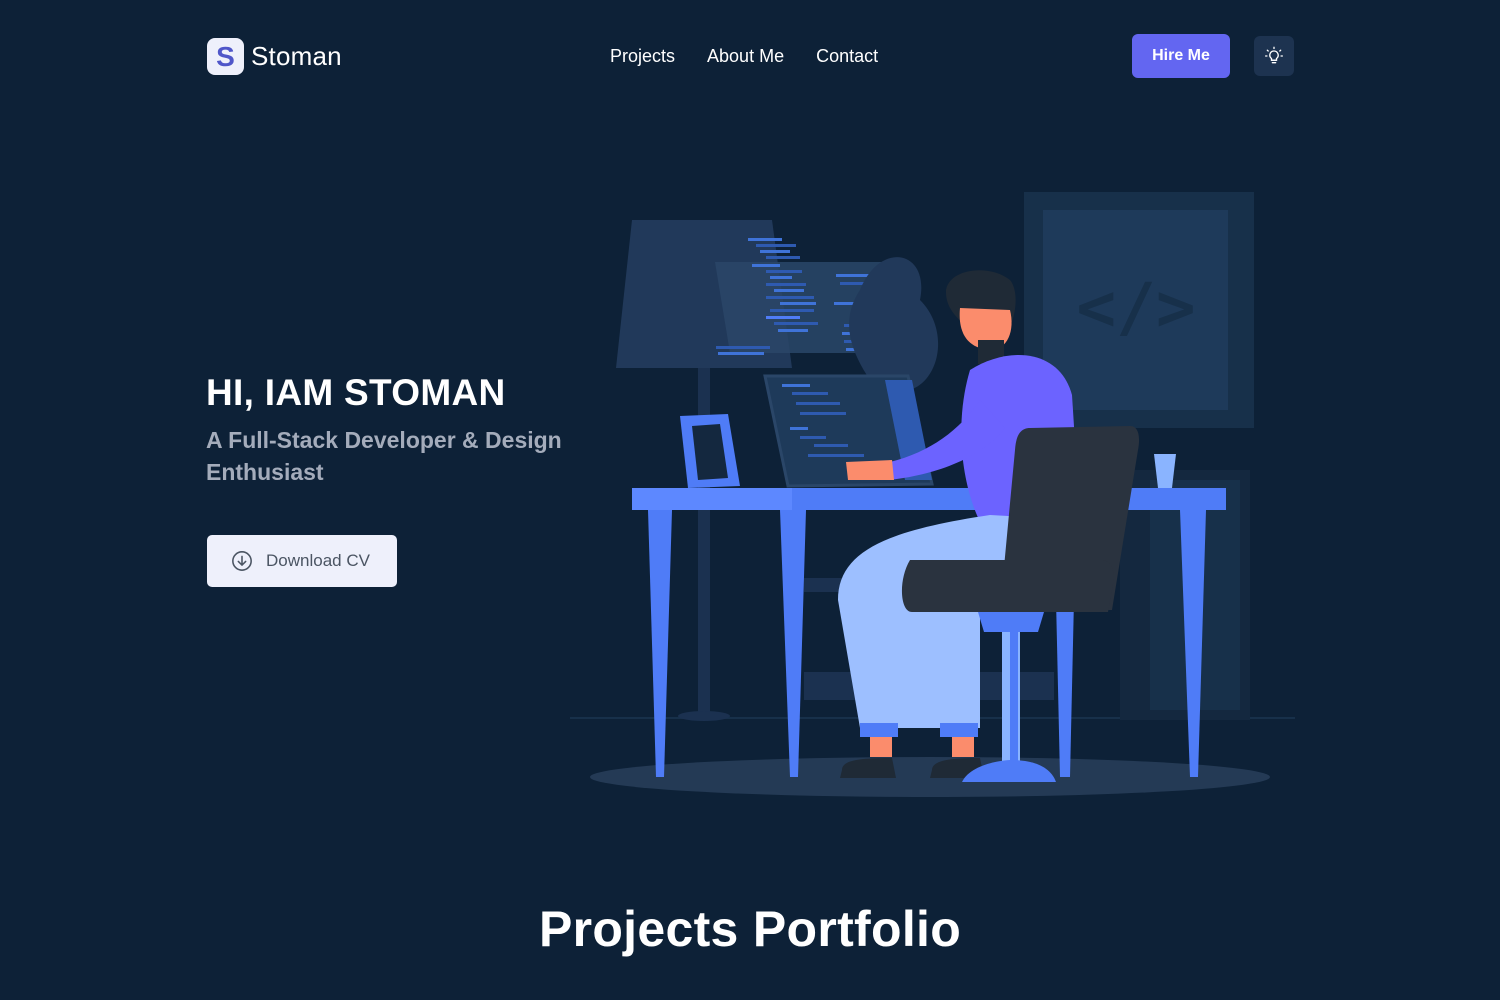 Image resolution: width=1500 pixels, height=1000 pixels. I want to click on main-menu: Projects About Me Contact, so click(744, 56).